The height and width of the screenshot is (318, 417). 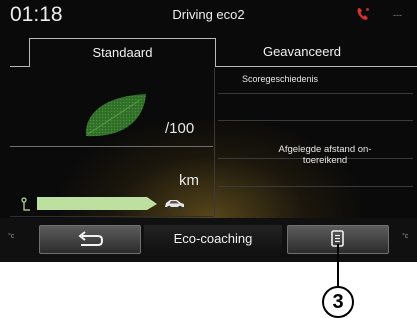 I want to click on pin-icon, so click(x=25, y=204).